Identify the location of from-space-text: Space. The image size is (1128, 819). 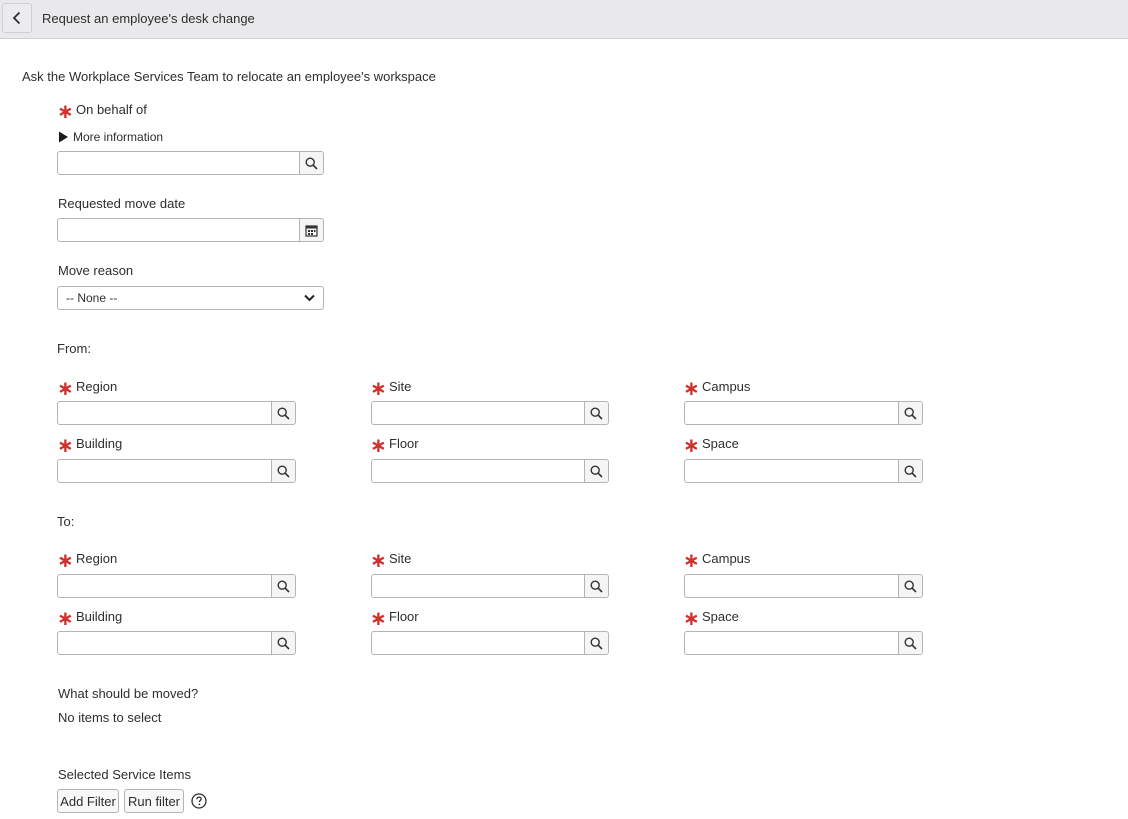
(720, 443).